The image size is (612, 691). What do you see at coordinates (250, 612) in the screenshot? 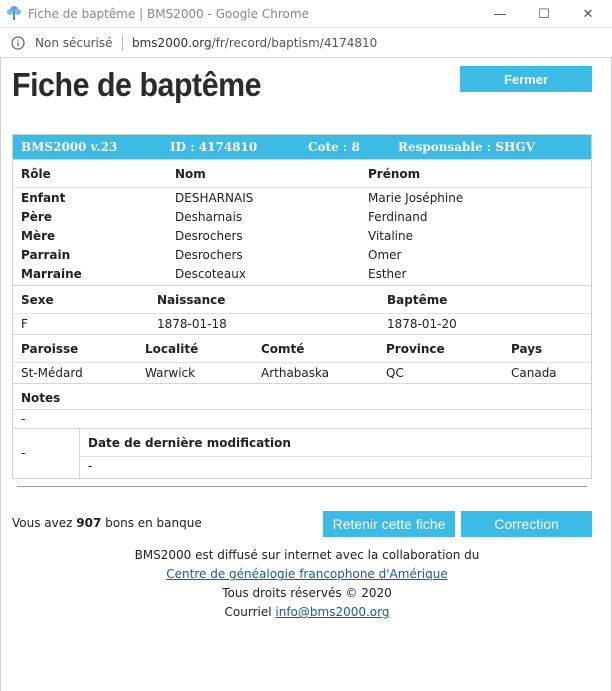
I see `email-prefix: Courriel` at bounding box center [250, 612].